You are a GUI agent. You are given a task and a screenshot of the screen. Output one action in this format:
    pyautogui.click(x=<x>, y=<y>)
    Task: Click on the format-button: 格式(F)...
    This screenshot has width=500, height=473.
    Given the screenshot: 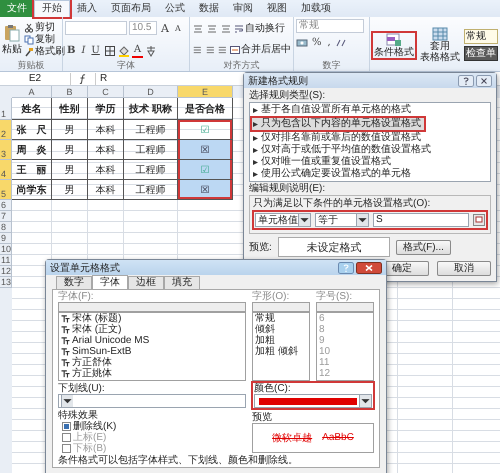 What is the action you would take?
    pyautogui.click(x=423, y=247)
    